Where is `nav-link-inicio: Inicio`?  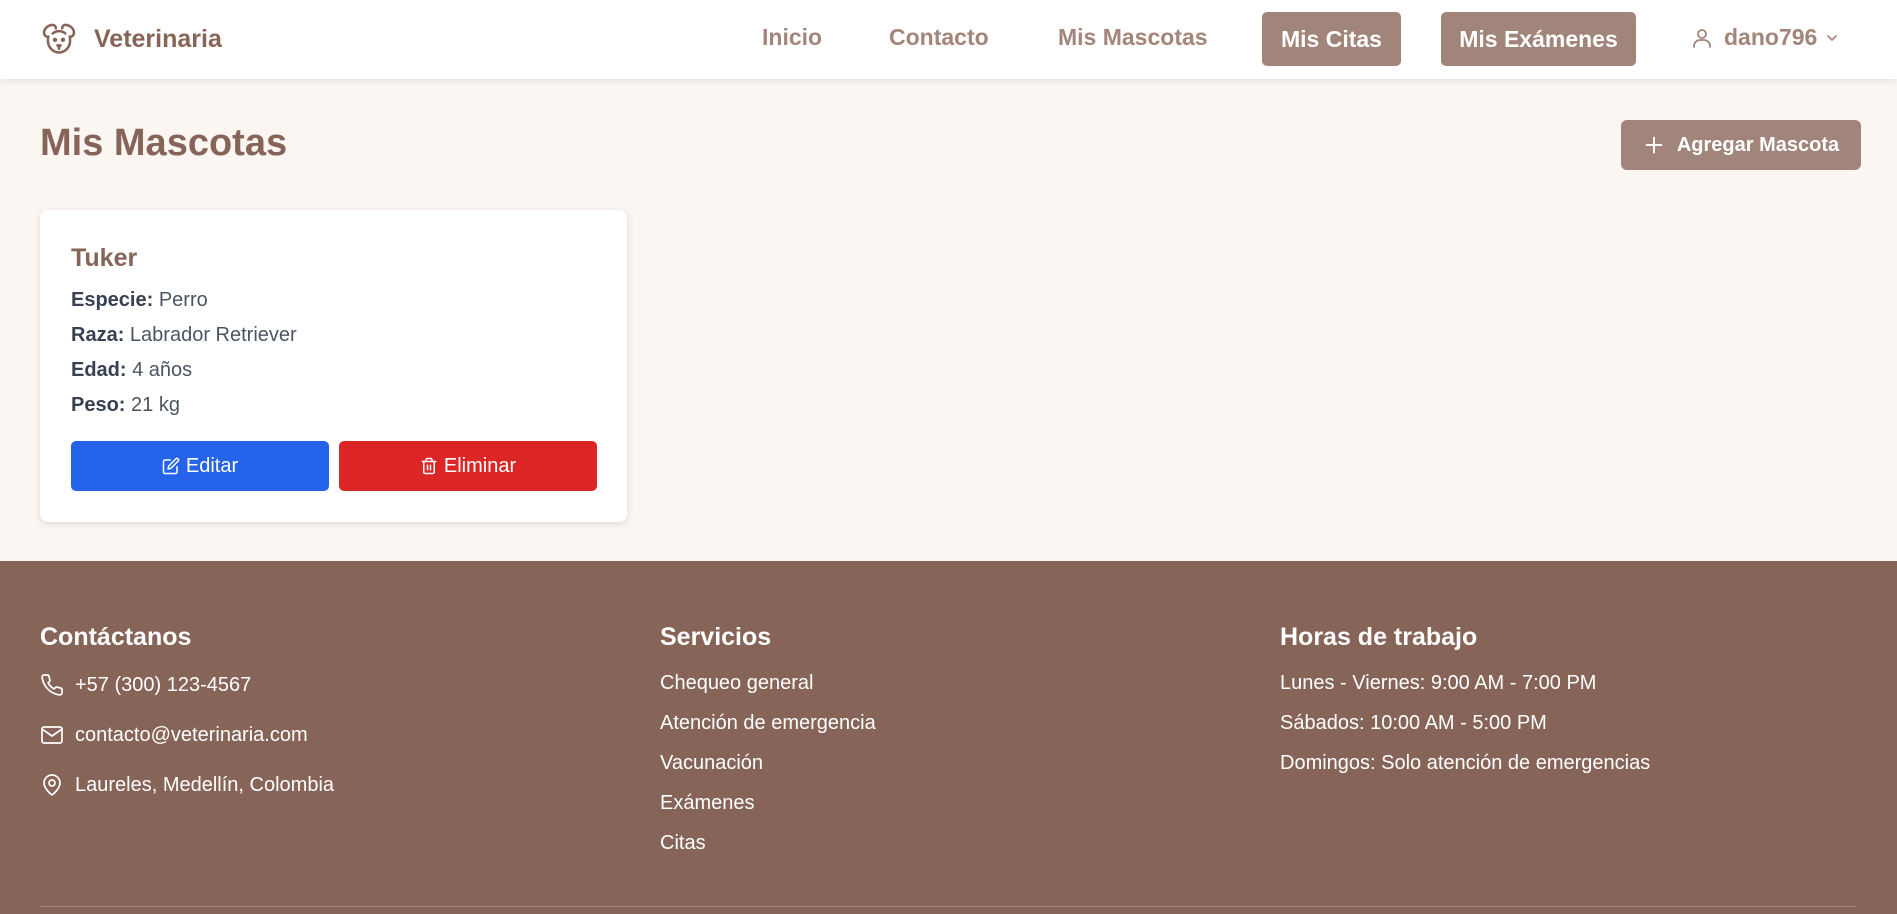
nav-link-inicio: Inicio is located at coordinates (792, 37).